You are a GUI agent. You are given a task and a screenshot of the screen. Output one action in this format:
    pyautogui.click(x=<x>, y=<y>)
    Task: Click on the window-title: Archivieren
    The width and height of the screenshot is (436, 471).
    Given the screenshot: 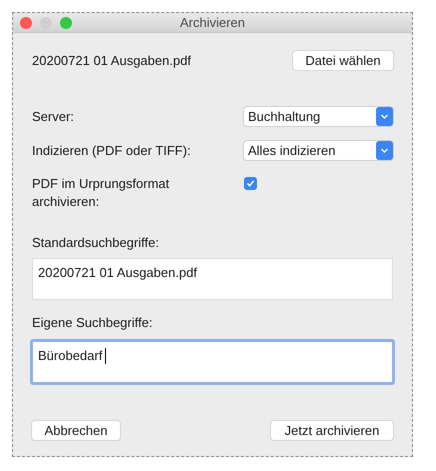 What is the action you would take?
    pyautogui.click(x=213, y=23)
    